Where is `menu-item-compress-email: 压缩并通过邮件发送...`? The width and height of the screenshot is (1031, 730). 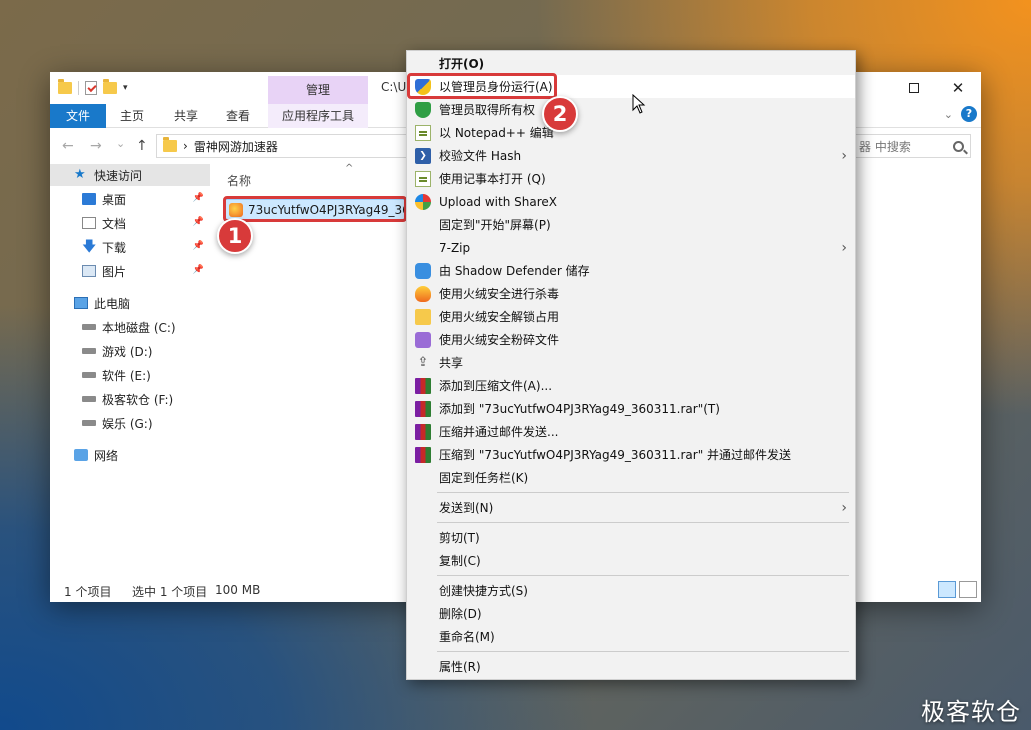
menu-item-compress-email: 压缩并通过邮件发送... is located at coordinates (631, 431).